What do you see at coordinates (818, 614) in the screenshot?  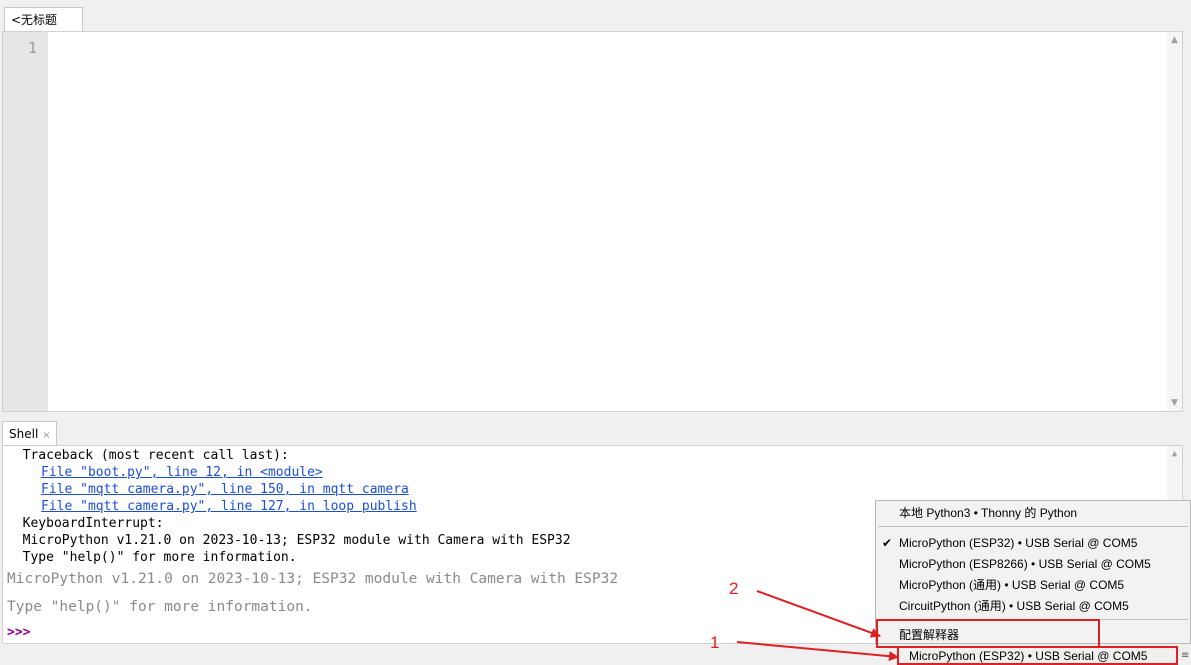 I see `arrow-to-configure` at bounding box center [818, 614].